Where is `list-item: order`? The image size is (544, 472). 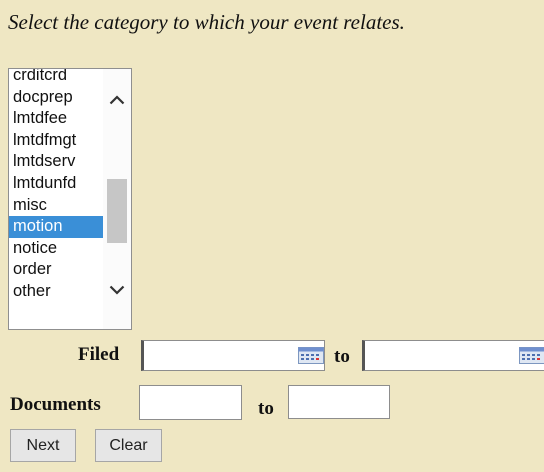 list-item: order is located at coordinates (56, 270).